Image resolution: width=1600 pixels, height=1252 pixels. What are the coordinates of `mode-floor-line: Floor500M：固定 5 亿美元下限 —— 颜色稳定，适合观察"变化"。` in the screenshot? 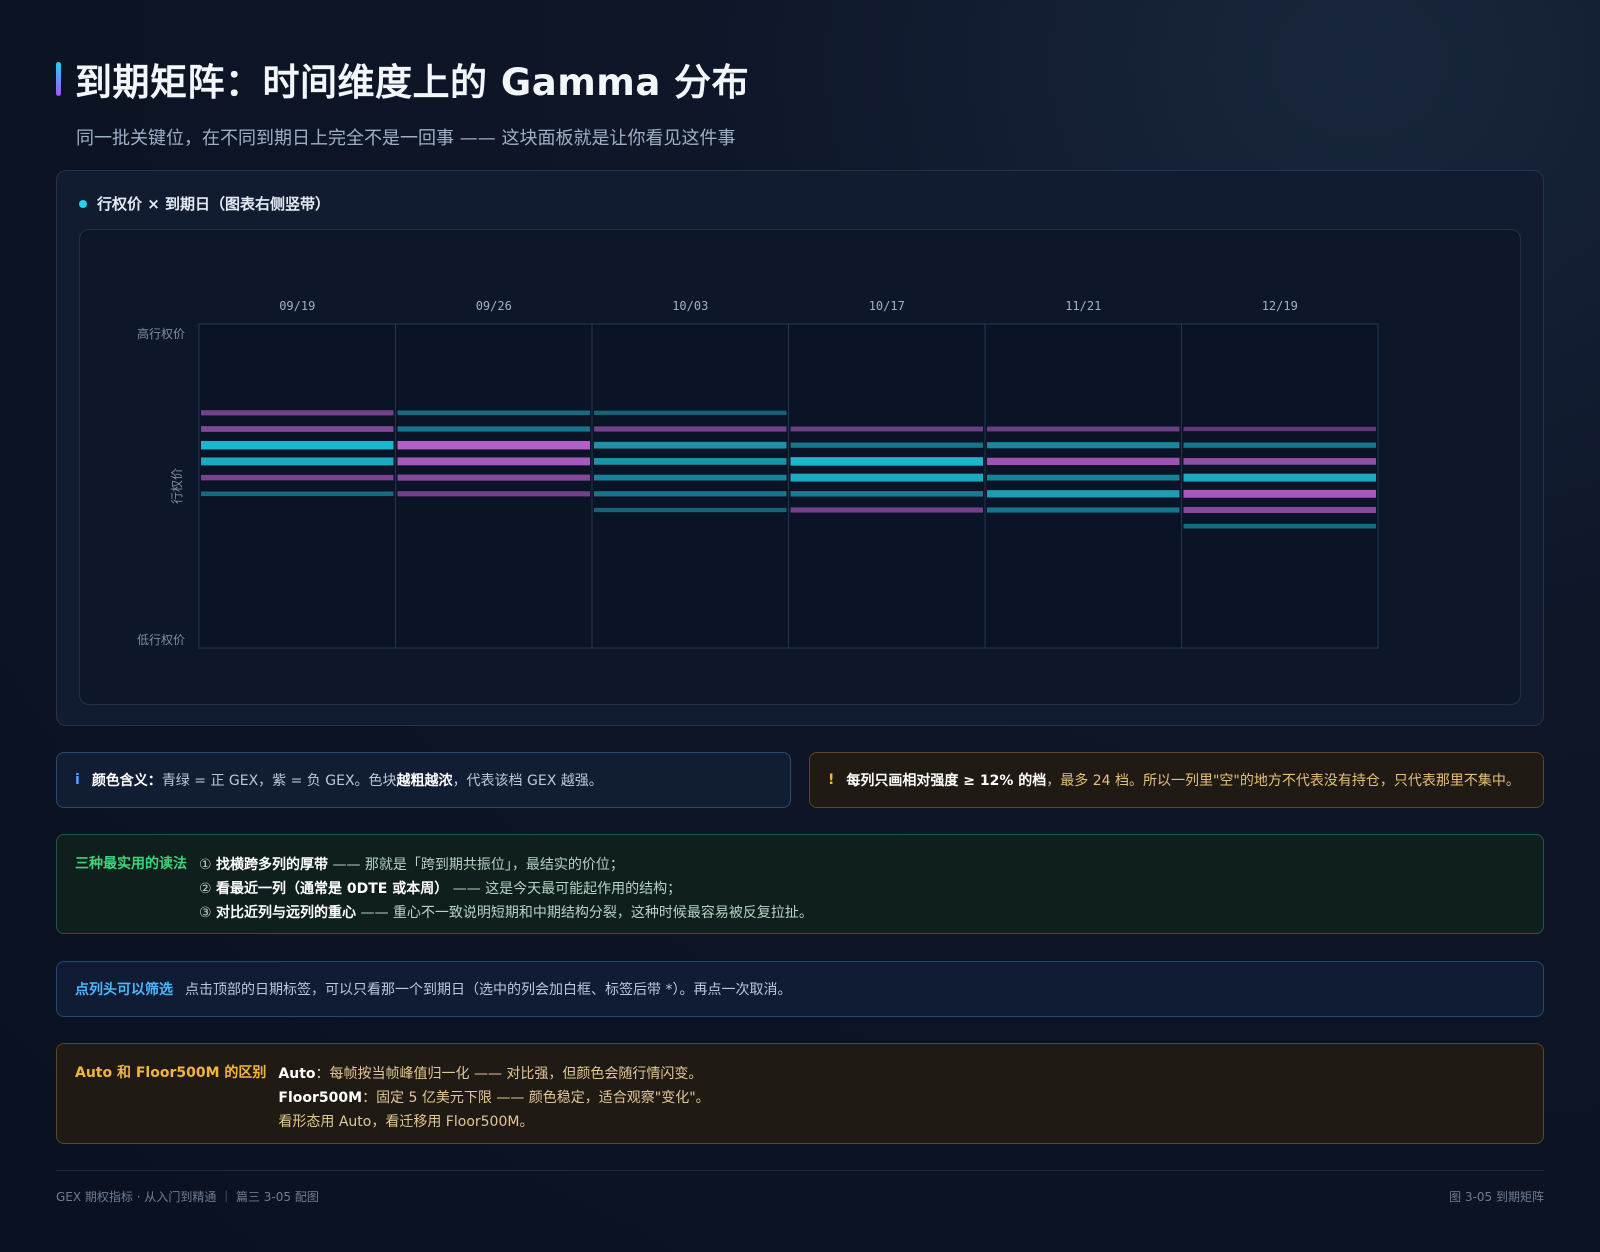 It's located at (493, 1098).